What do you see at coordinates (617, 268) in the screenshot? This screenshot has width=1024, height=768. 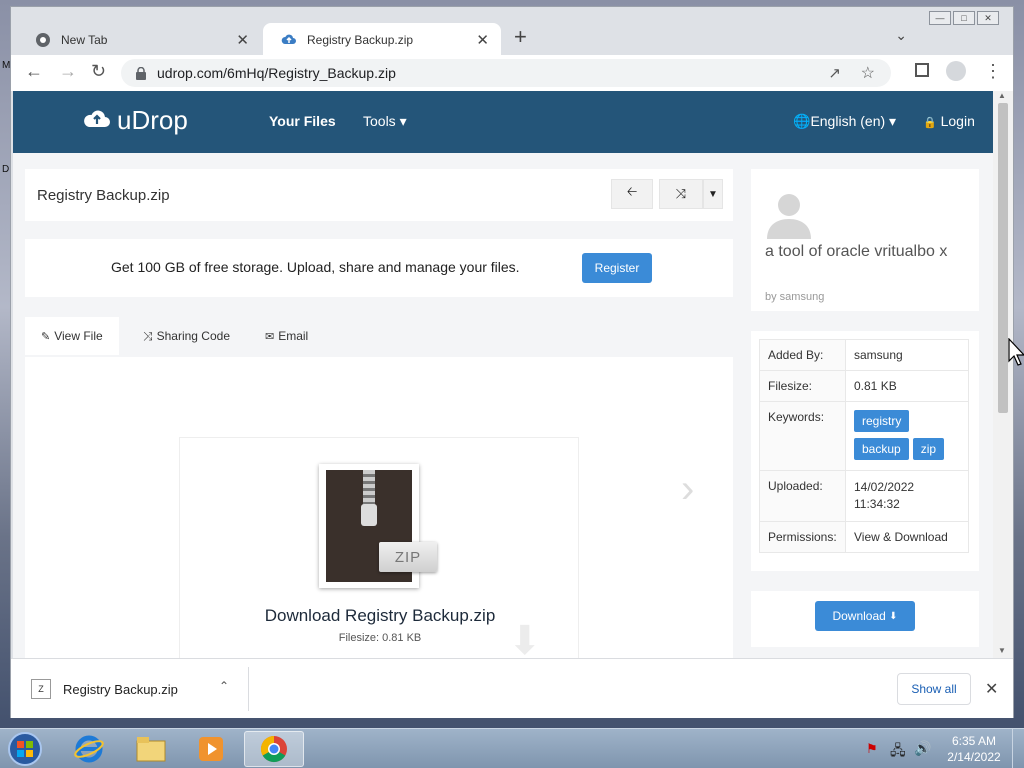 I see `register-button: Register` at bounding box center [617, 268].